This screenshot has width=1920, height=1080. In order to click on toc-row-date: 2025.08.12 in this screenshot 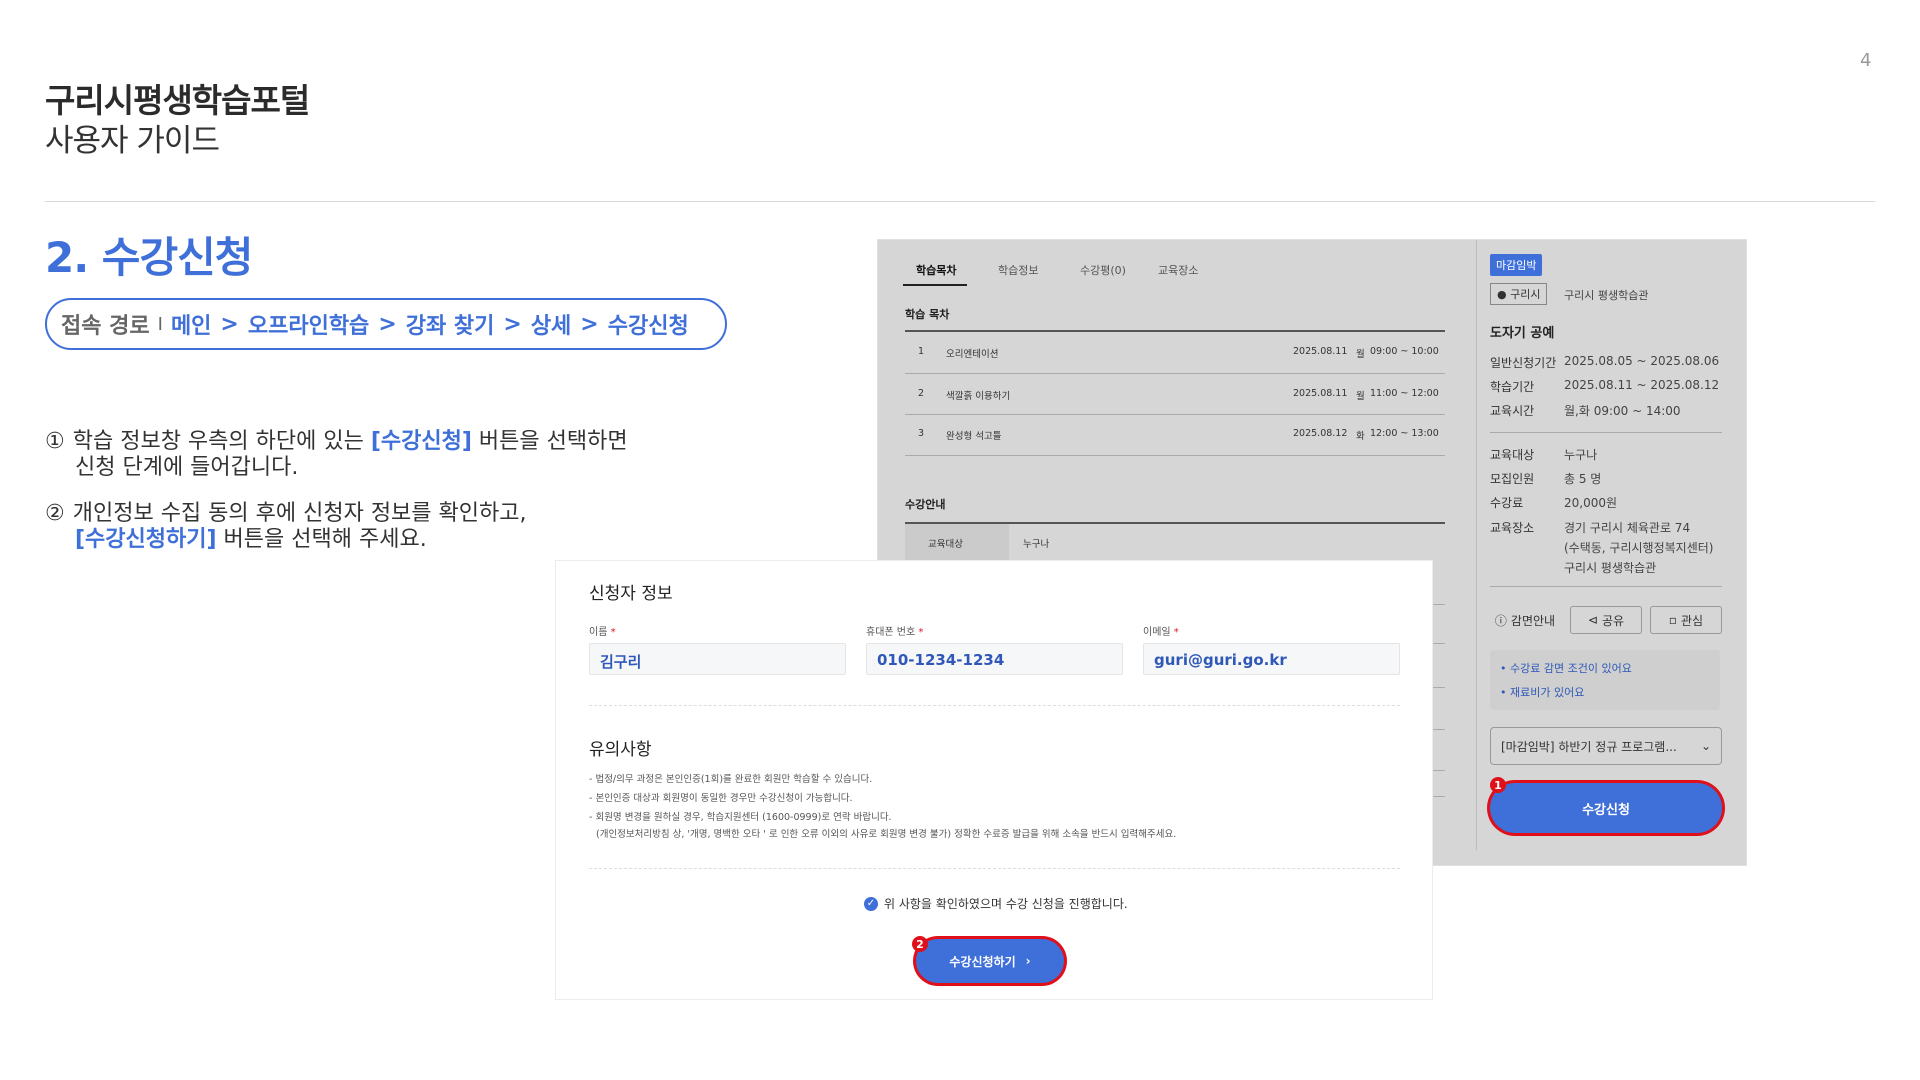, I will do `click(1320, 433)`.